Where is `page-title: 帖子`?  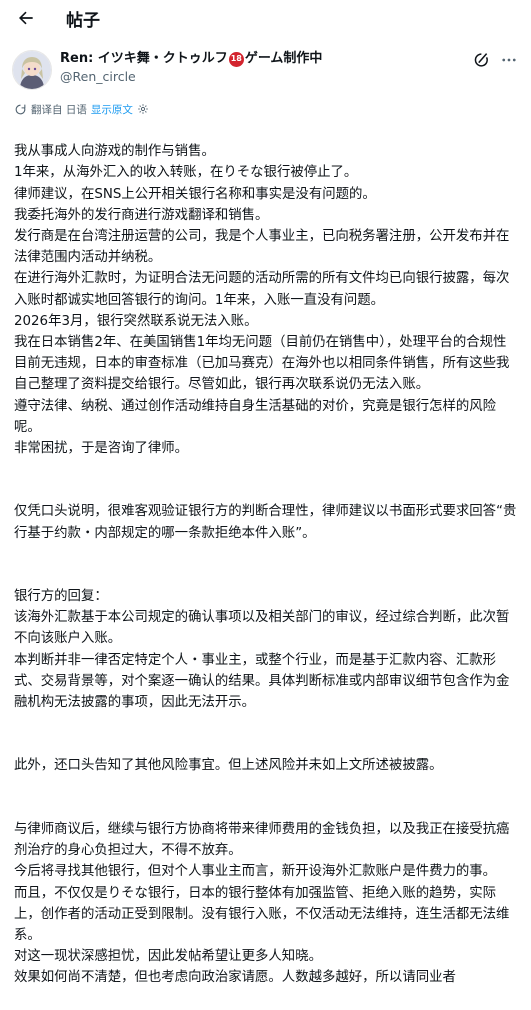 page-title: 帖子 is located at coordinates (83, 20).